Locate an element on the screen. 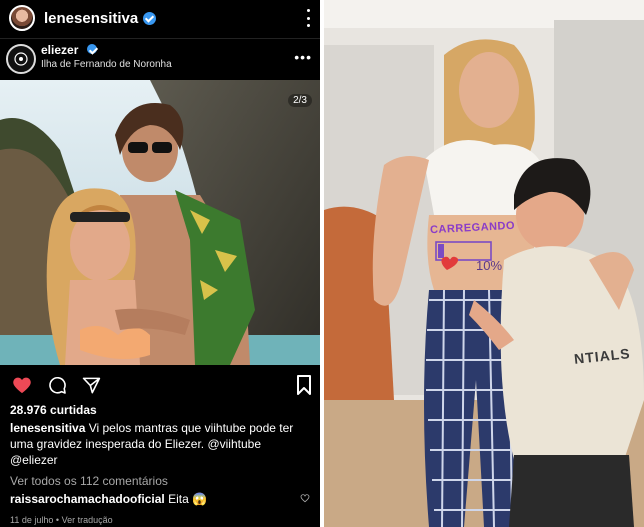  view-all-comments-link: Ver todos os 112 comentários is located at coordinates (89, 481).